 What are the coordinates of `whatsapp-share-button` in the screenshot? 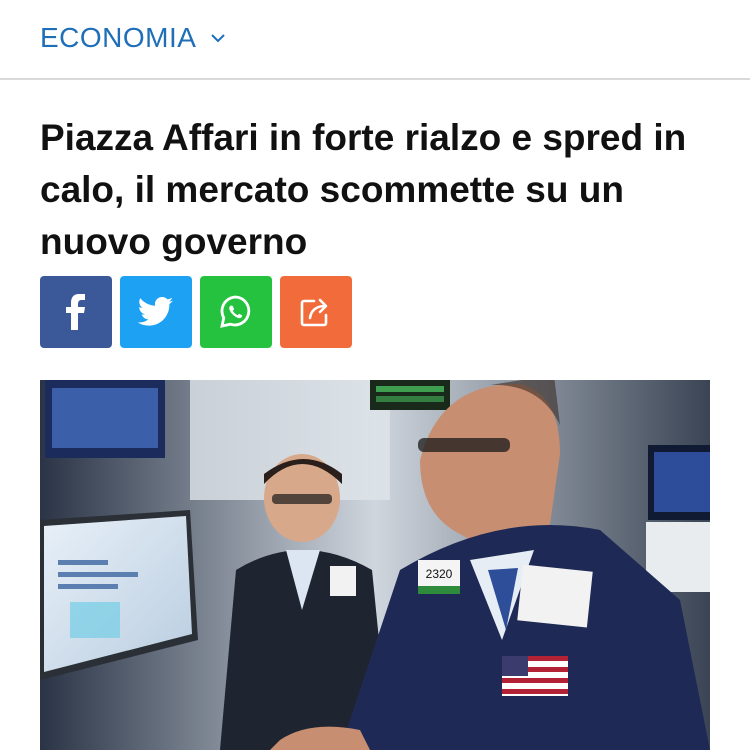 It's located at (236, 312).